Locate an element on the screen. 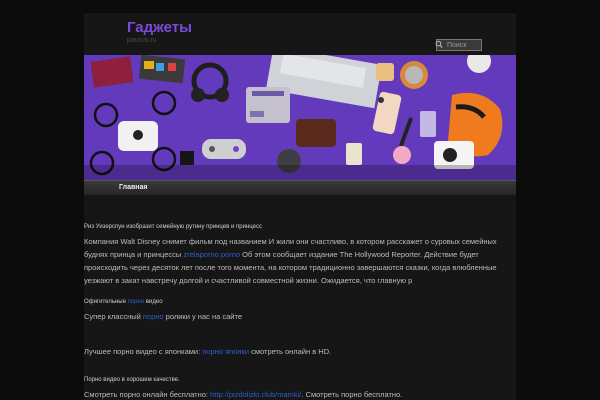  nav-item-home: Главная is located at coordinates (133, 187).